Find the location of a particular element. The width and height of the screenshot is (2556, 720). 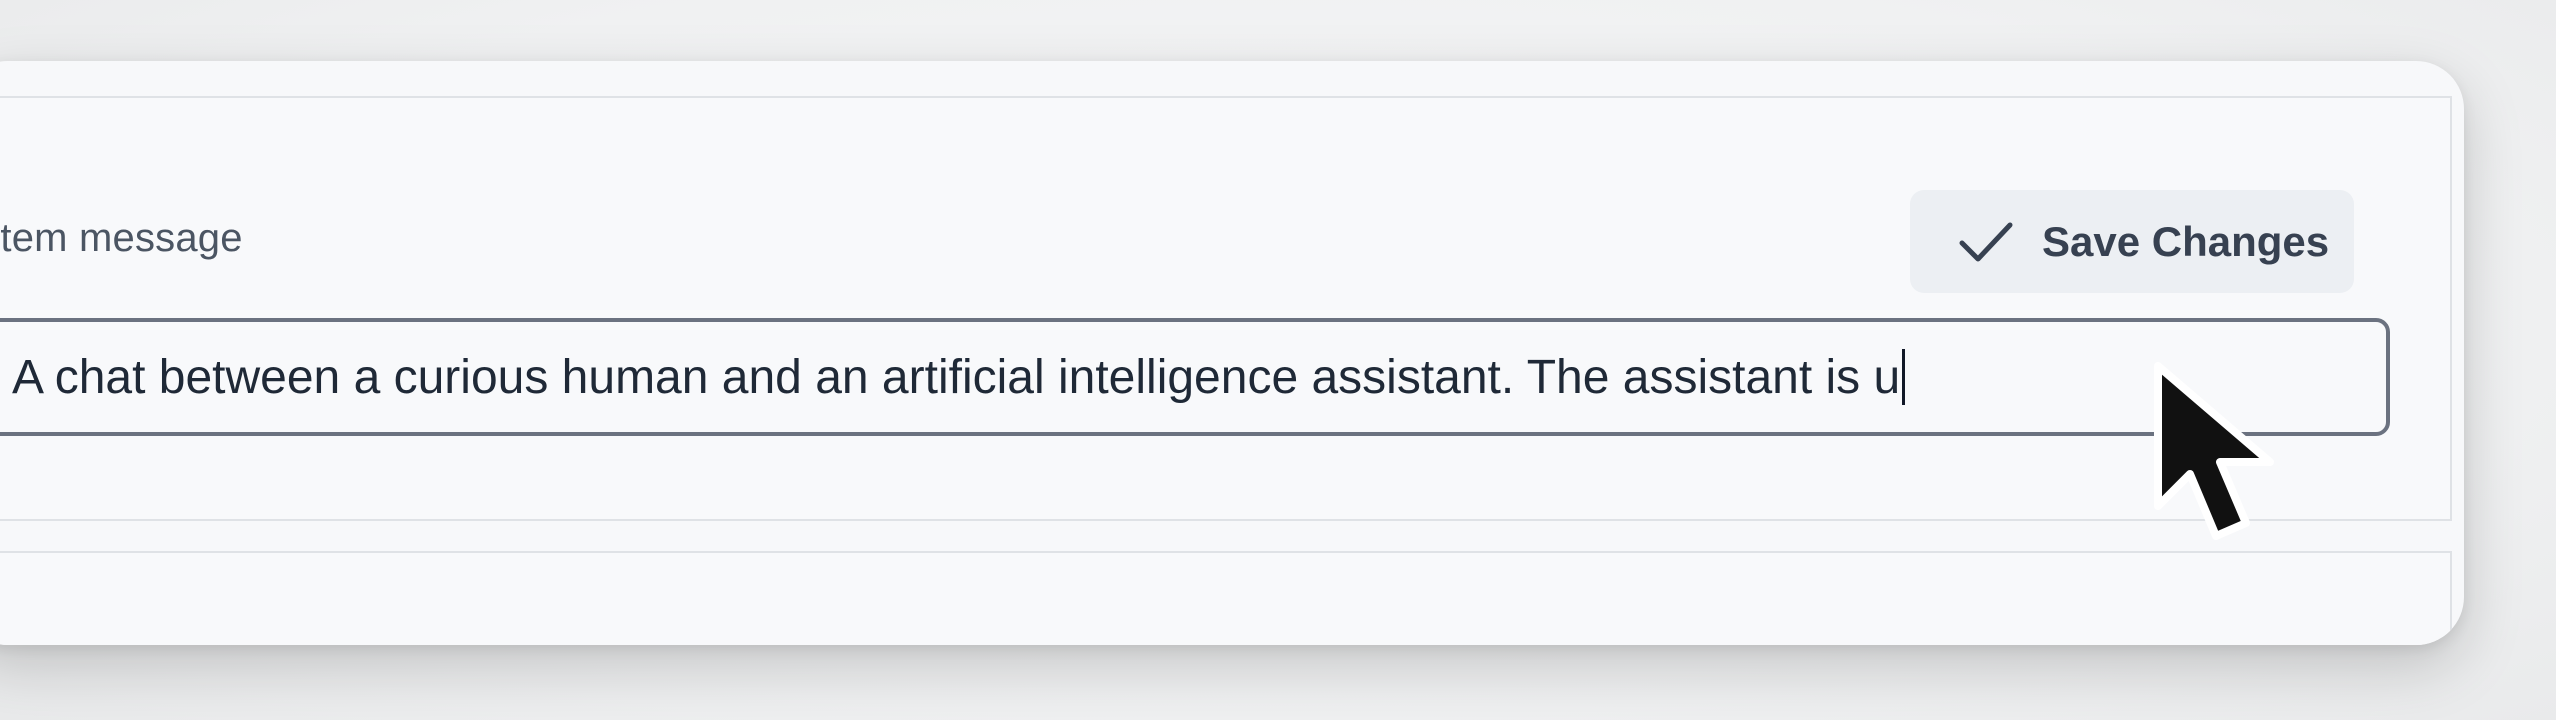

check-icon is located at coordinates (1986, 242).